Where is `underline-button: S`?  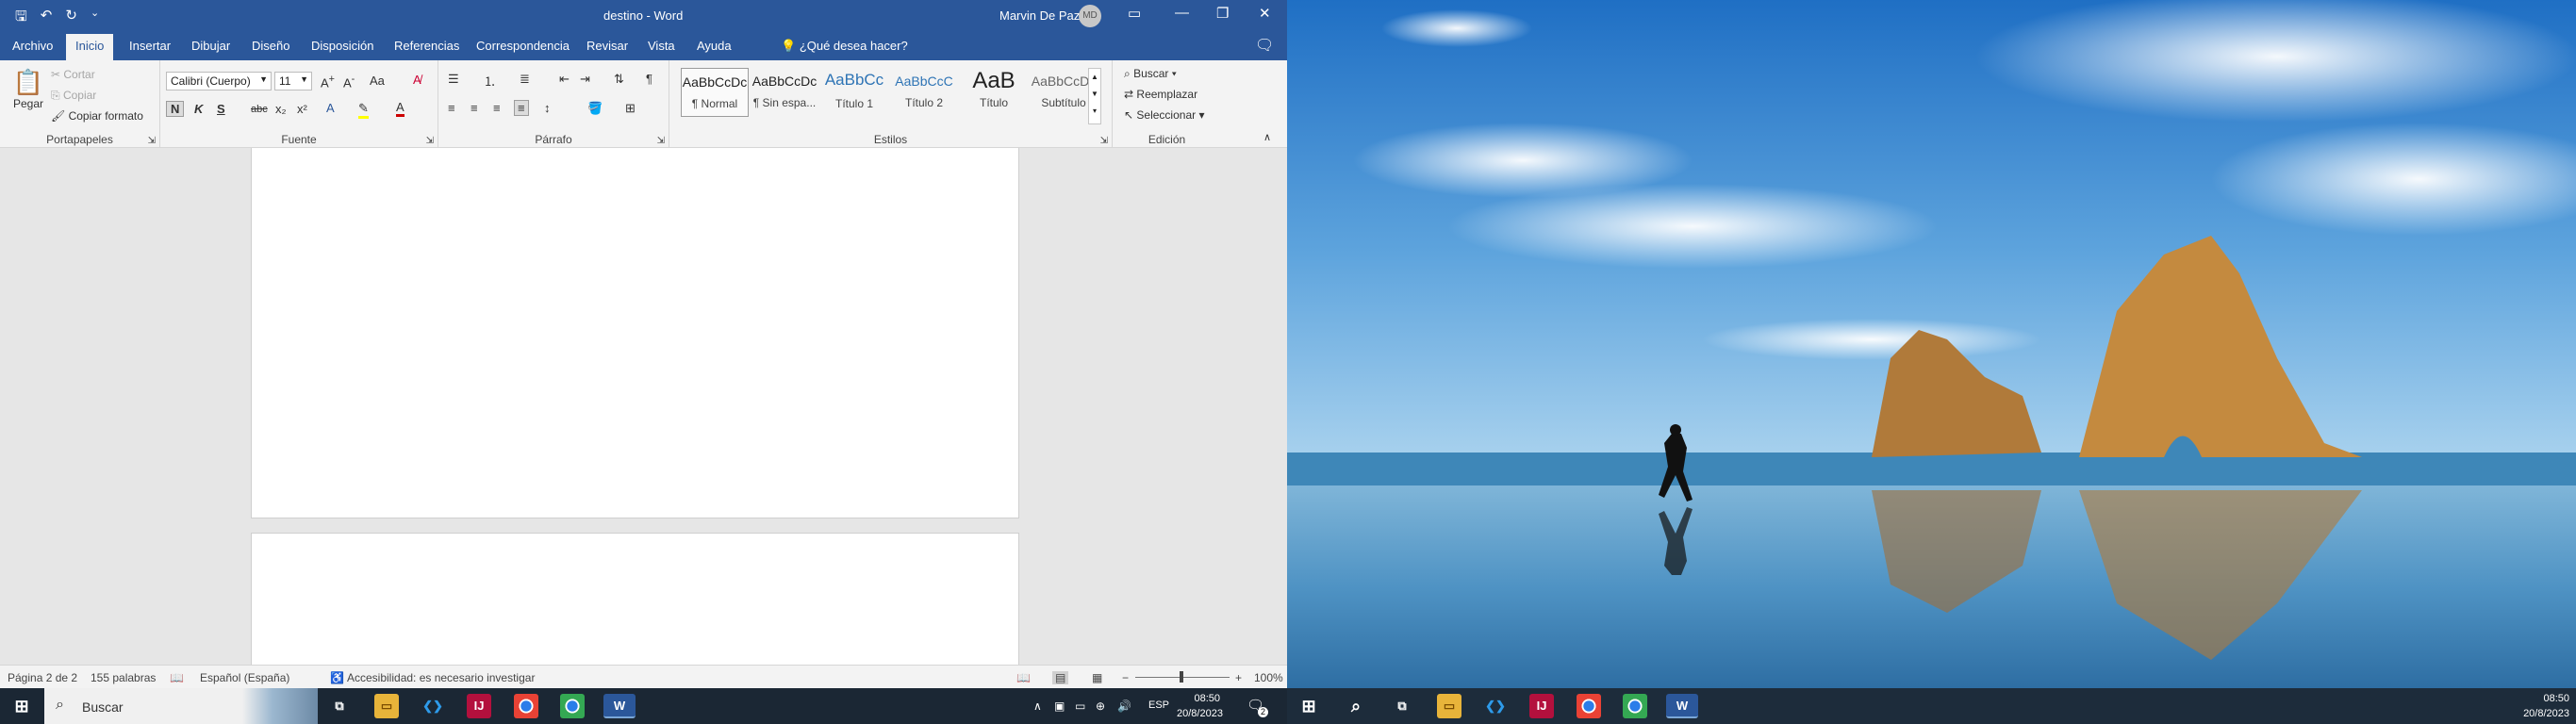 underline-button: S is located at coordinates (221, 109).